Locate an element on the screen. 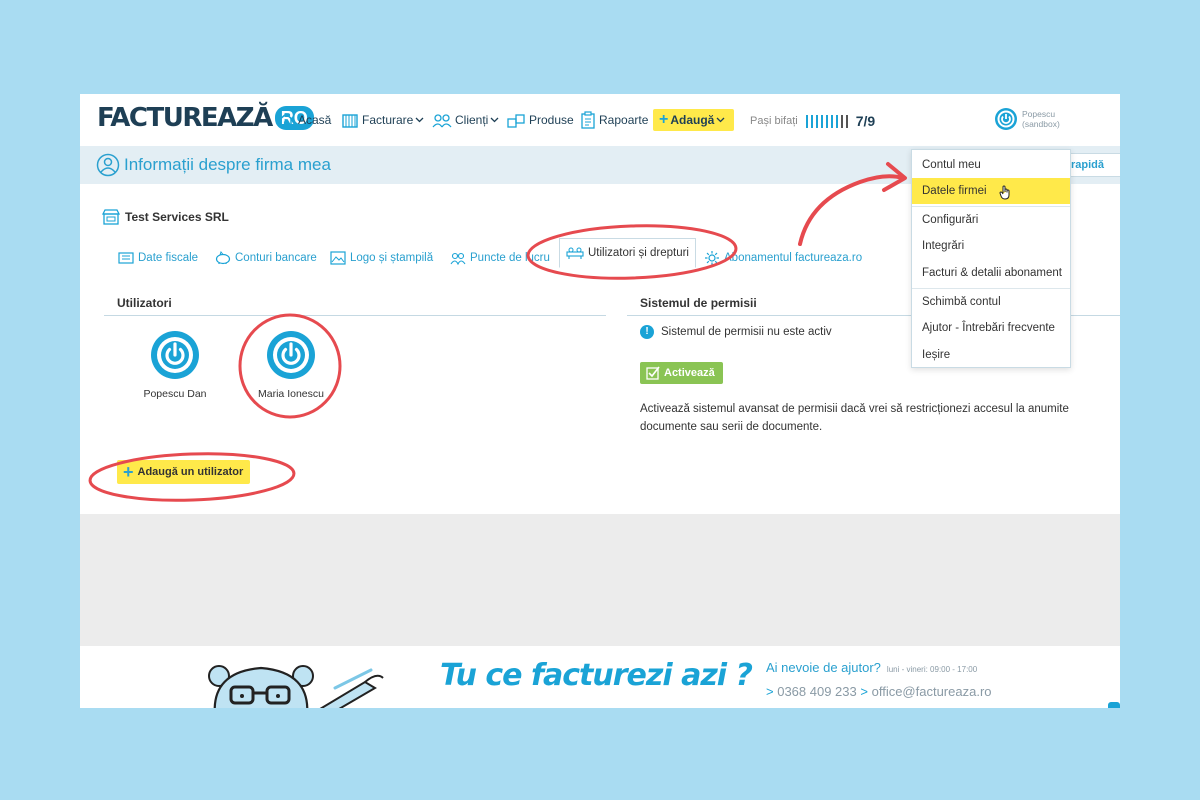  tab-users-rights: Utilizatori și drepturi is located at coordinates (627, 253).